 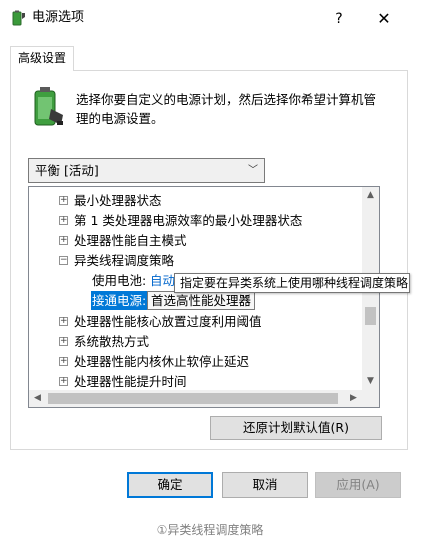 I want to click on horizontal-scrollbar: ◀ ▶, so click(x=195, y=398).